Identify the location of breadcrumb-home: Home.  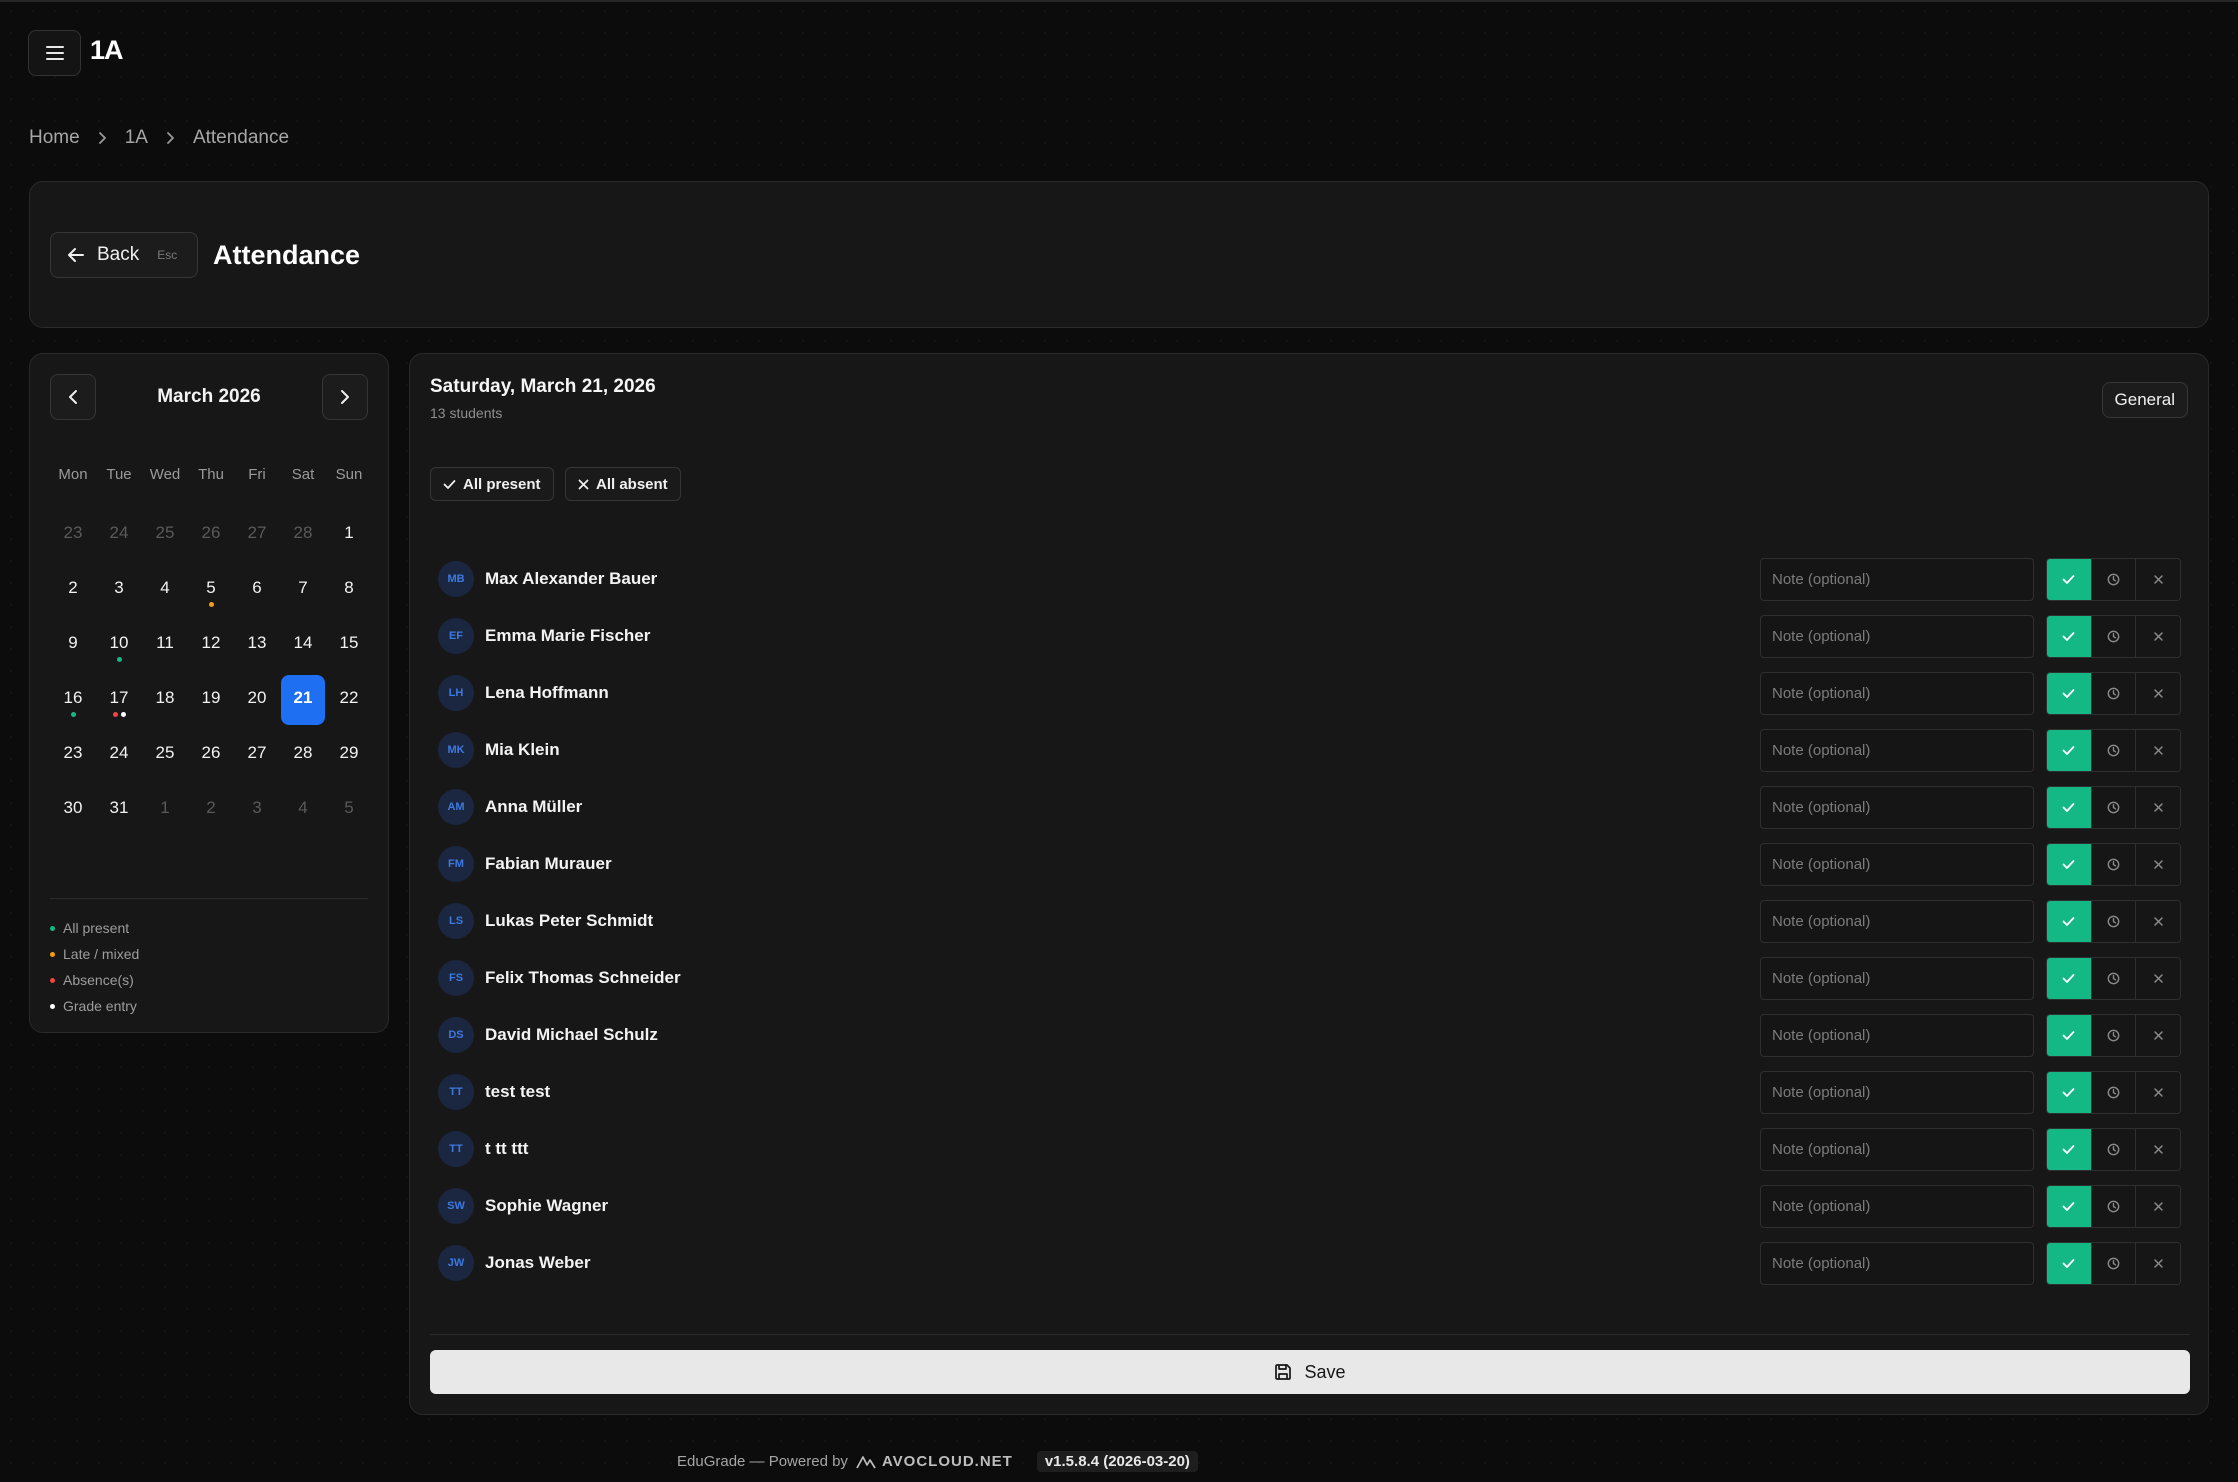
(54, 138).